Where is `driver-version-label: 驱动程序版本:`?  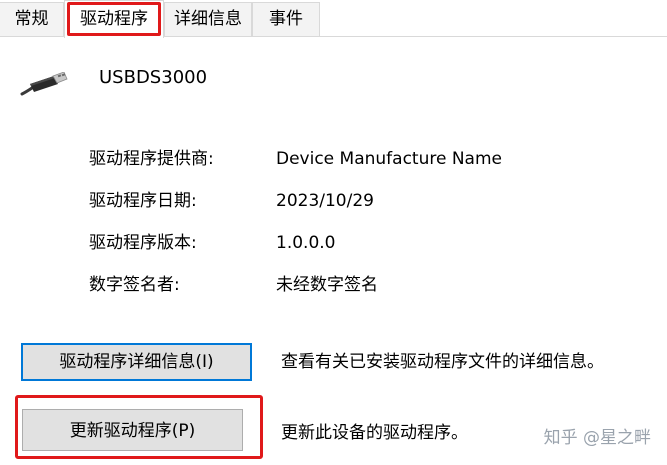
driver-version-label: 驱动程序版本: is located at coordinates (143, 243).